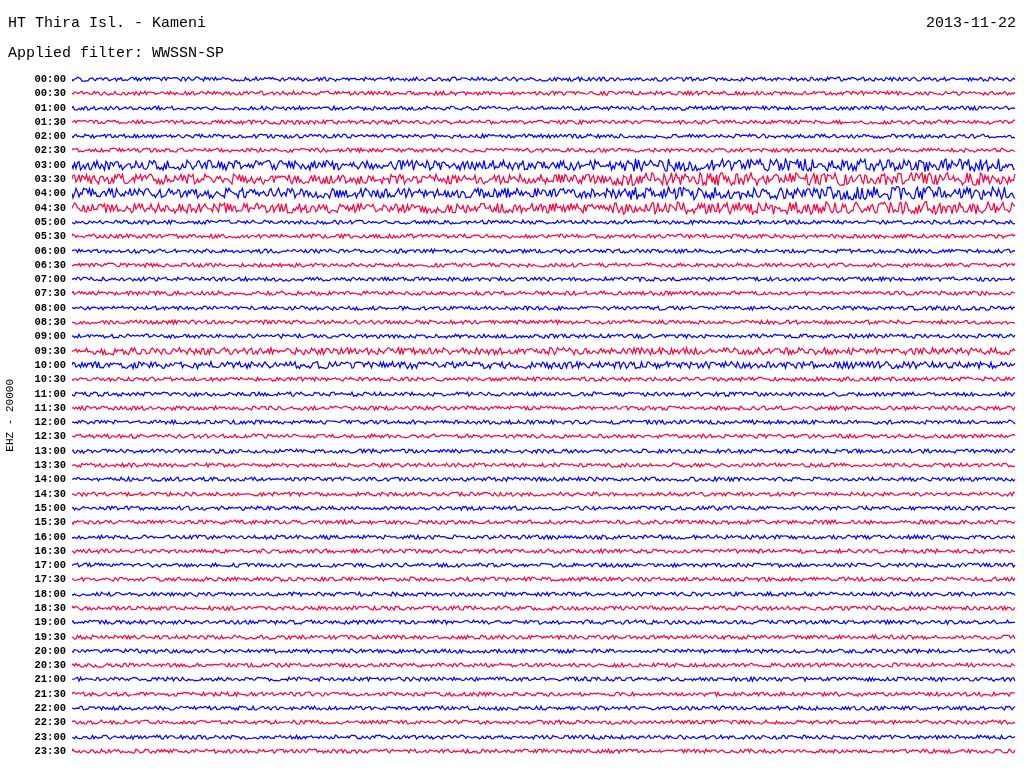 Image resolution: width=1024 pixels, height=780 pixels. Describe the element at coordinates (49, 350) in the screenshot. I see `time-label: 09:30` at that location.